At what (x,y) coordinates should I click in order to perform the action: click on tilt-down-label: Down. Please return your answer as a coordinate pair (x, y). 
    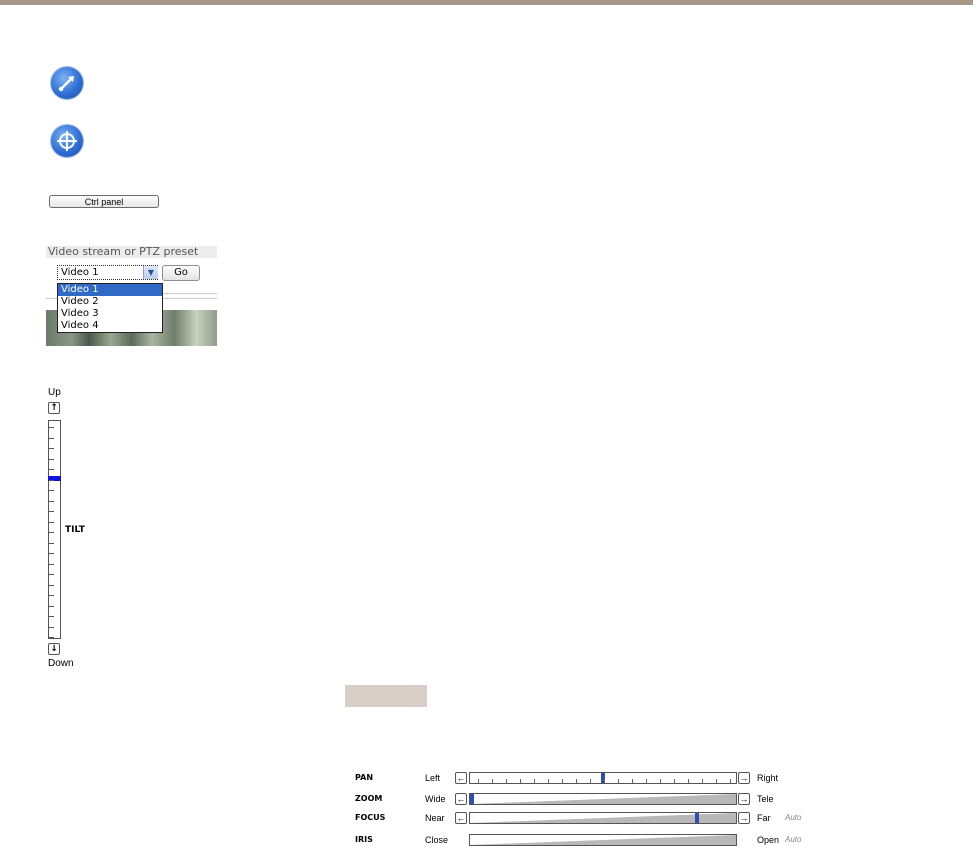
    Looking at the image, I should click on (61, 663).